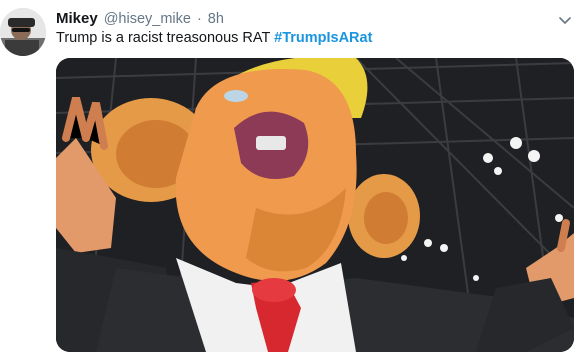  Describe the element at coordinates (163, 38) in the screenshot. I see `tweet-body: Trump is a racist treasonous RAT` at that location.